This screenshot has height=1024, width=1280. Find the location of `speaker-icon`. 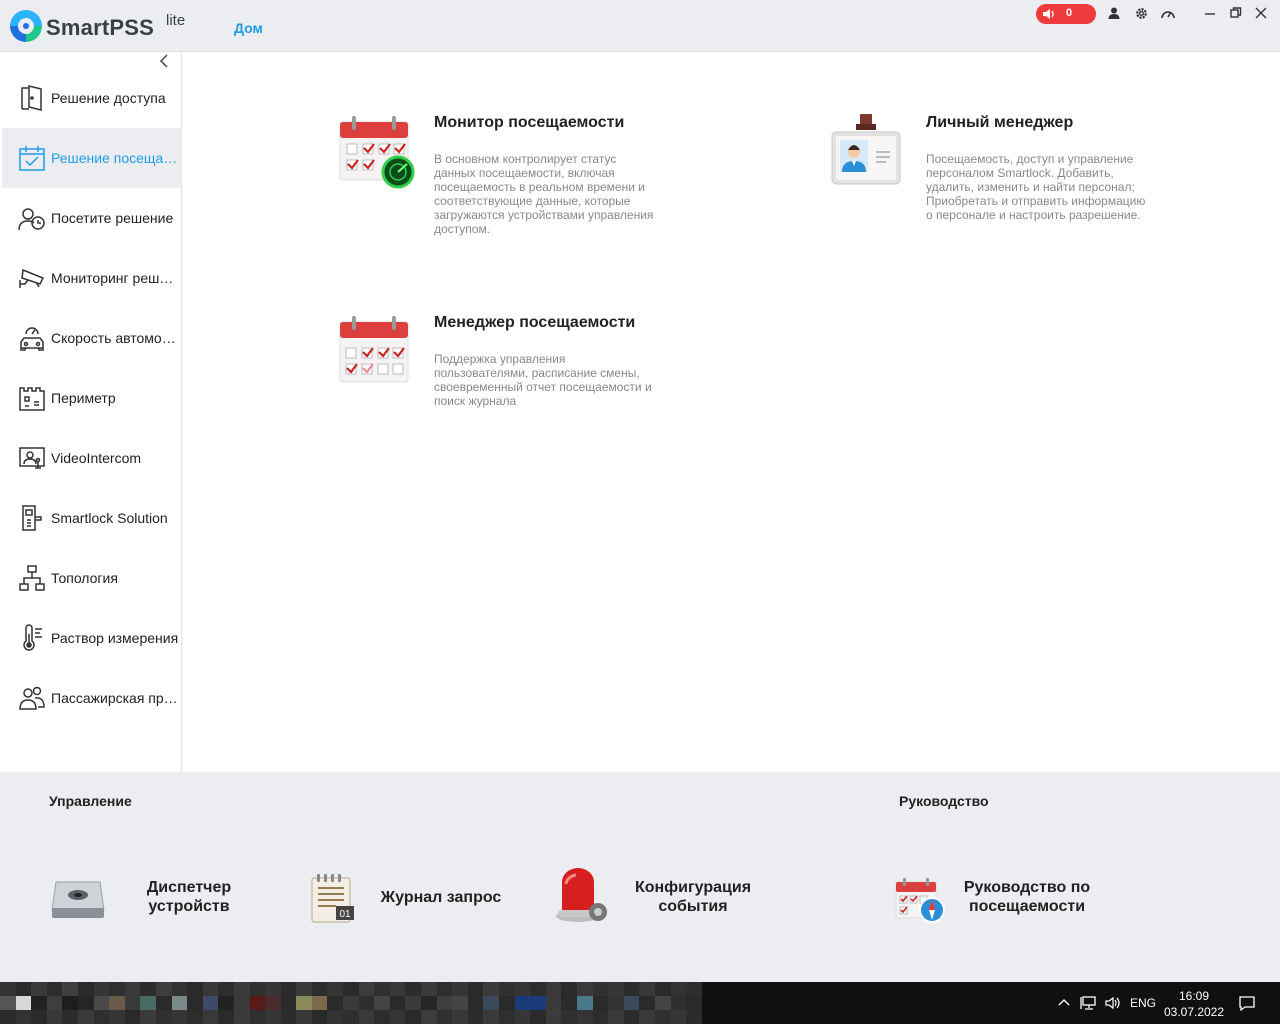

speaker-icon is located at coordinates (1049, 14).